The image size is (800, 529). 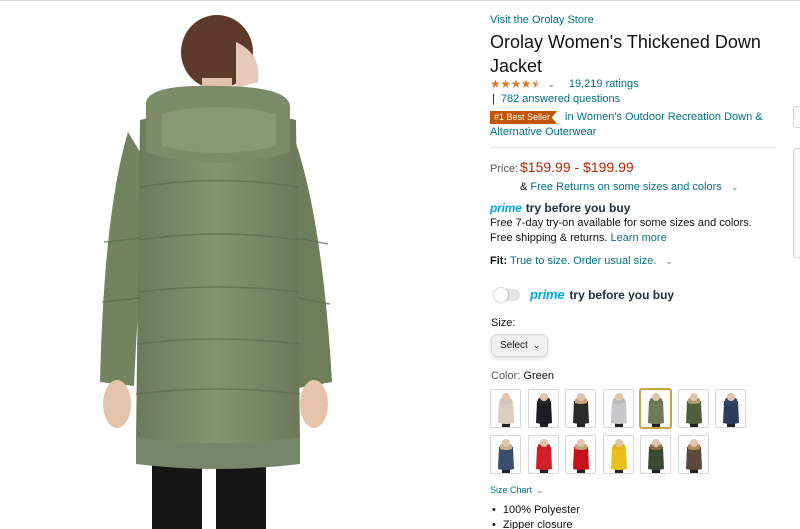 I want to click on color-selected-value: Green, so click(x=538, y=376).